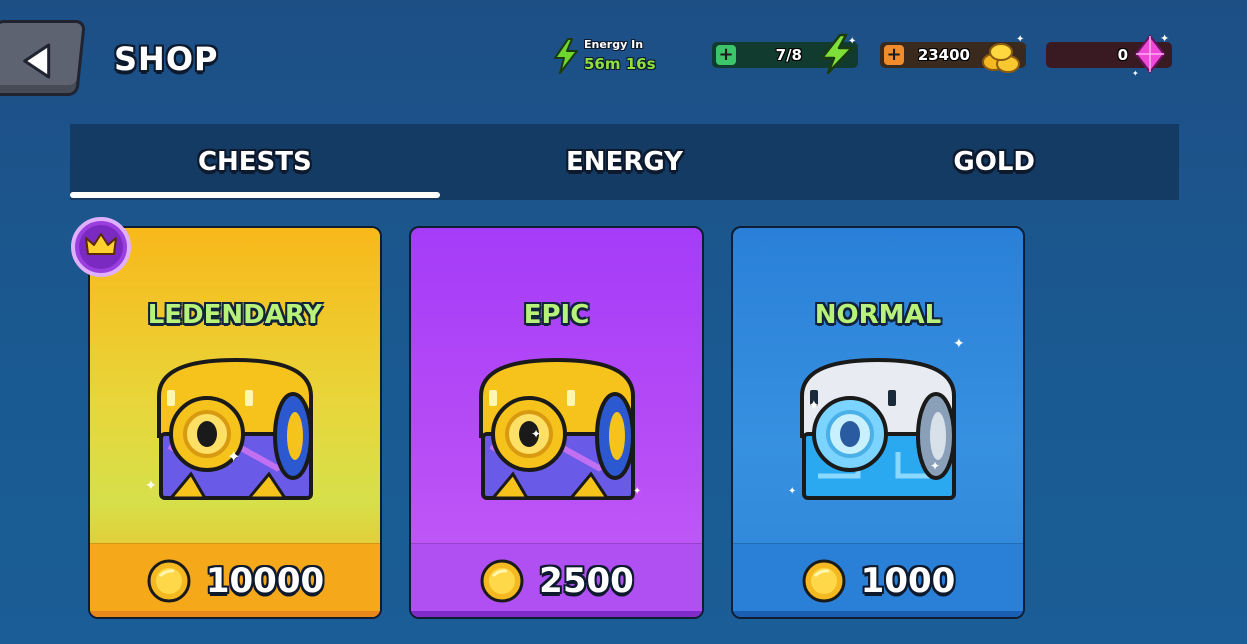 The height and width of the screenshot is (644, 1247). Describe the element at coordinates (614, 44) in the screenshot. I see `energy-timer-label: Energy In` at that location.